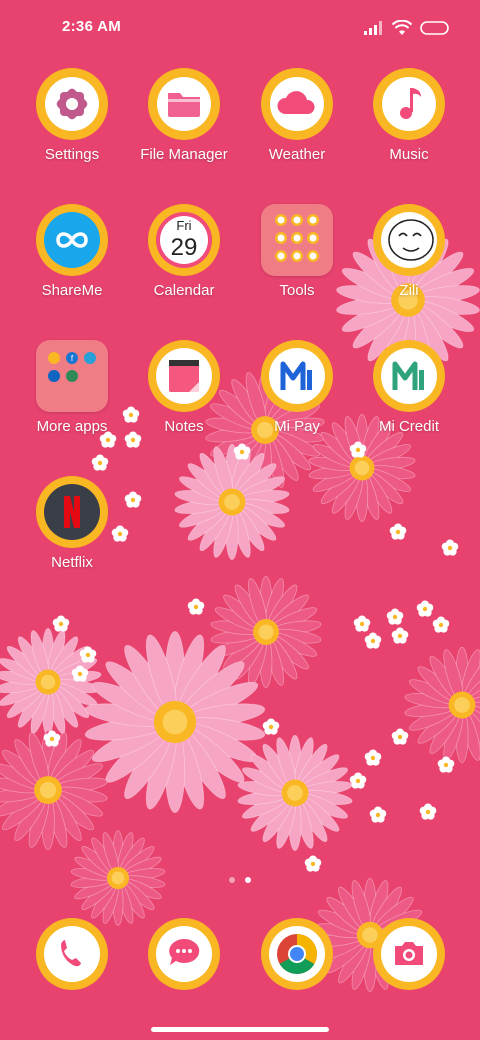  What do you see at coordinates (409, 104) in the screenshot?
I see `music-note-icon` at bounding box center [409, 104].